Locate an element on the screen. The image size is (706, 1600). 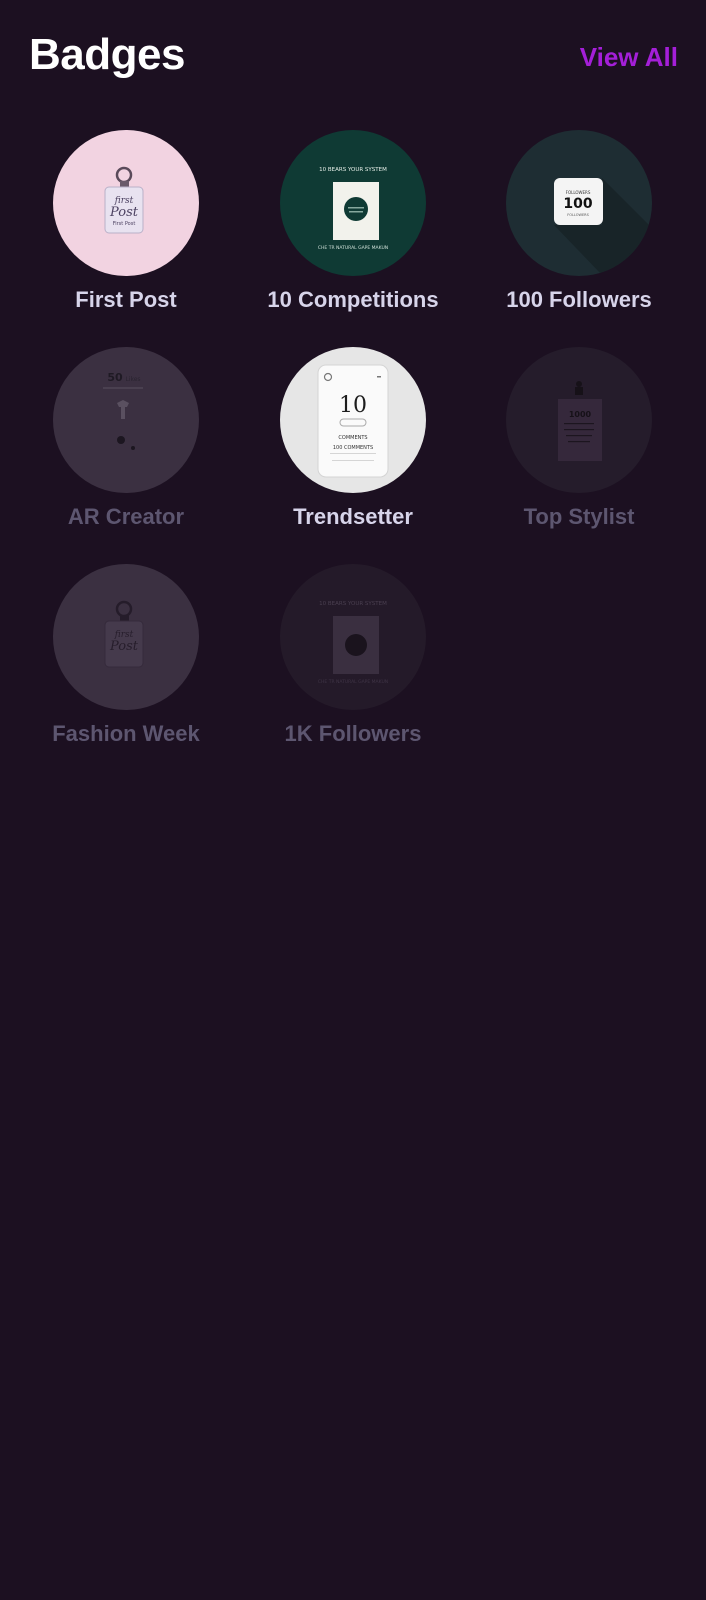
first-post-badge-icon: first Post First Post is located at coordinates (126, 203).